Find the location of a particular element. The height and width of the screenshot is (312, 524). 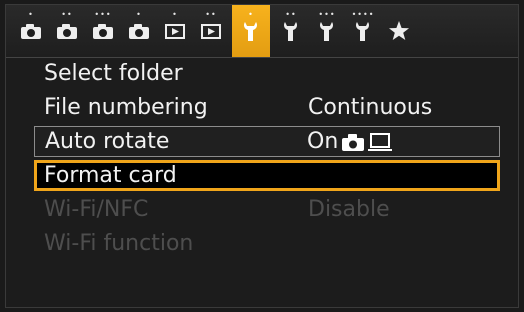

tab-shooting-4: • is located at coordinates (139, 31).